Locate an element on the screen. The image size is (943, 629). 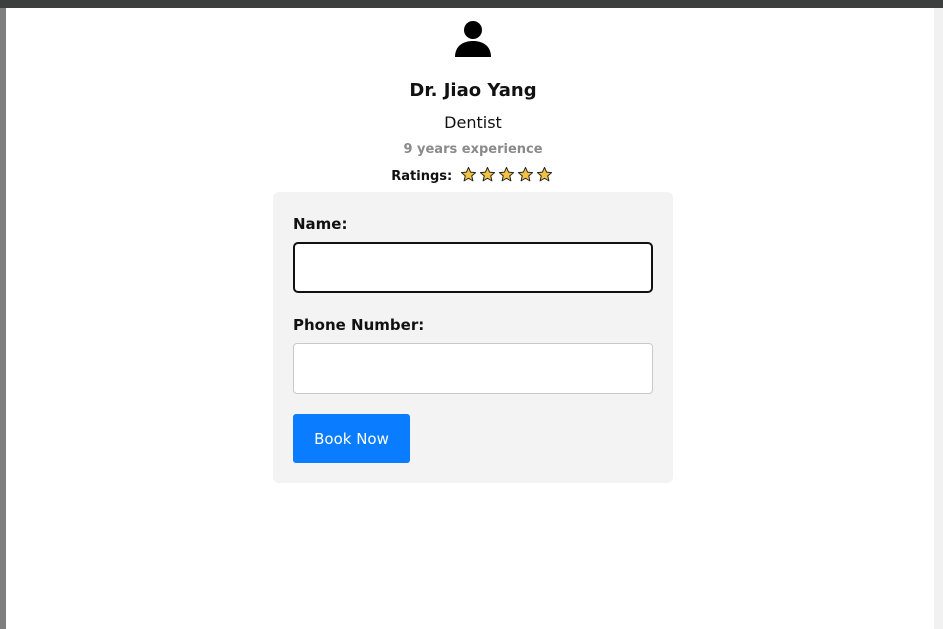
phone-label: Phone Number: is located at coordinates (359, 325).